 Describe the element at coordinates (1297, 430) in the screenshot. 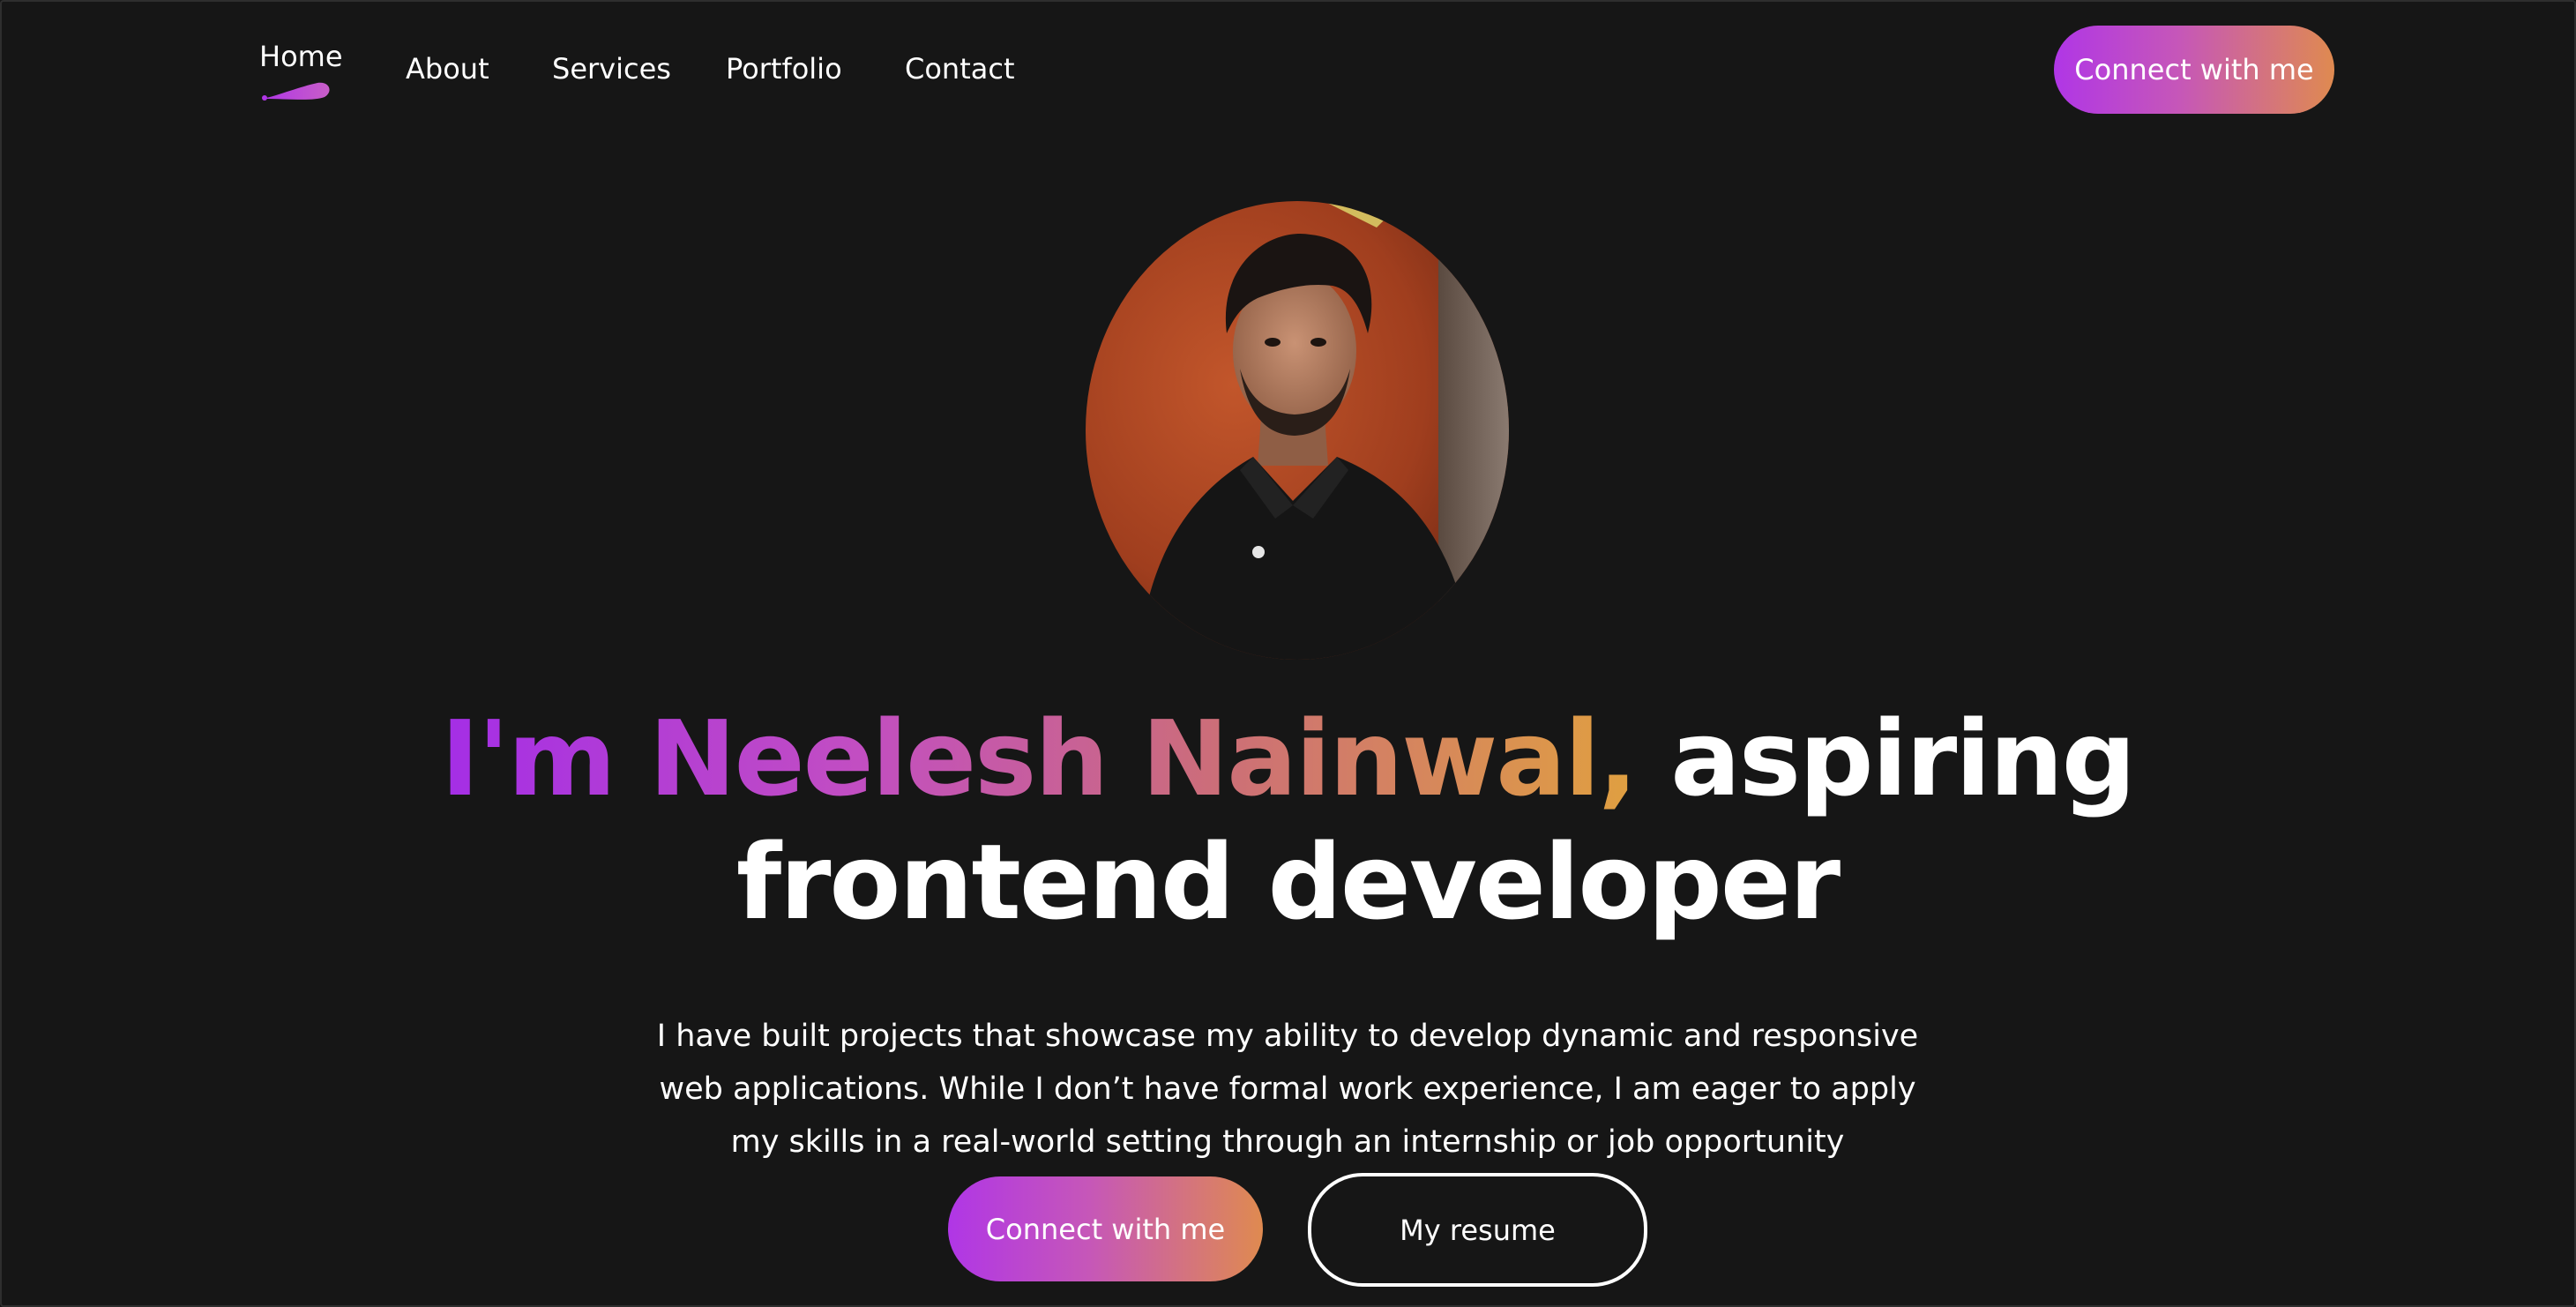

I see `profile-photo` at that location.